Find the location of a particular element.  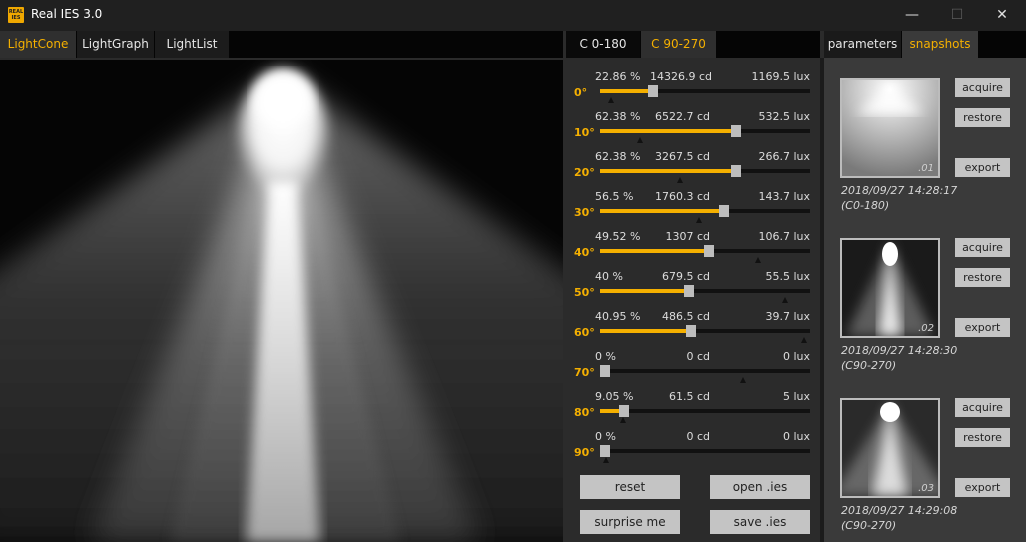

angle-row: 0 % 0 cd 0 lux 90° is located at coordinates (693, 450).